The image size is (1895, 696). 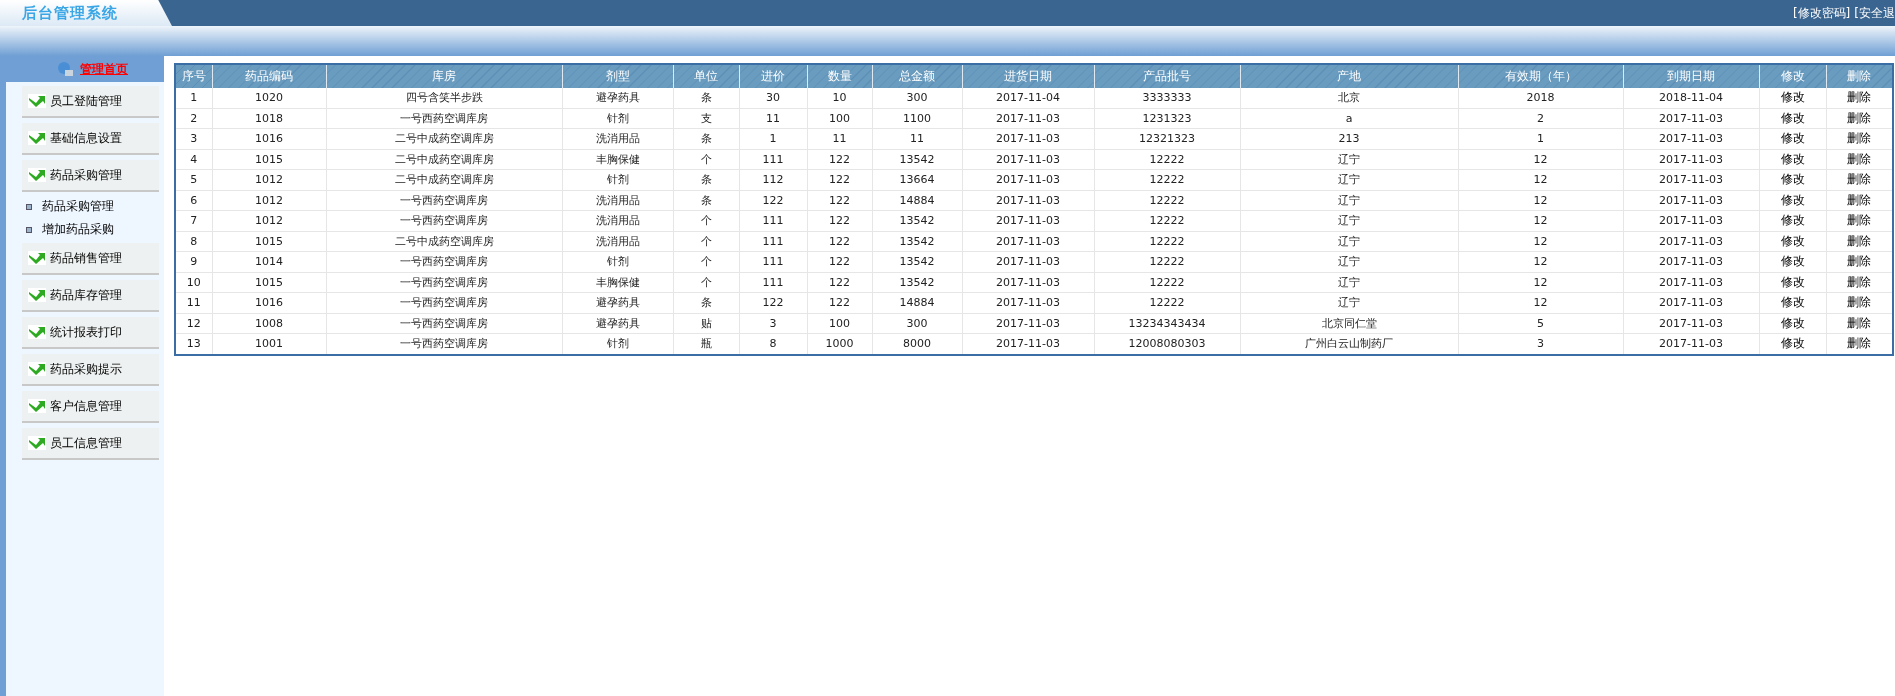 I want to click on table-cell: 8, so click(x=773, y=344).